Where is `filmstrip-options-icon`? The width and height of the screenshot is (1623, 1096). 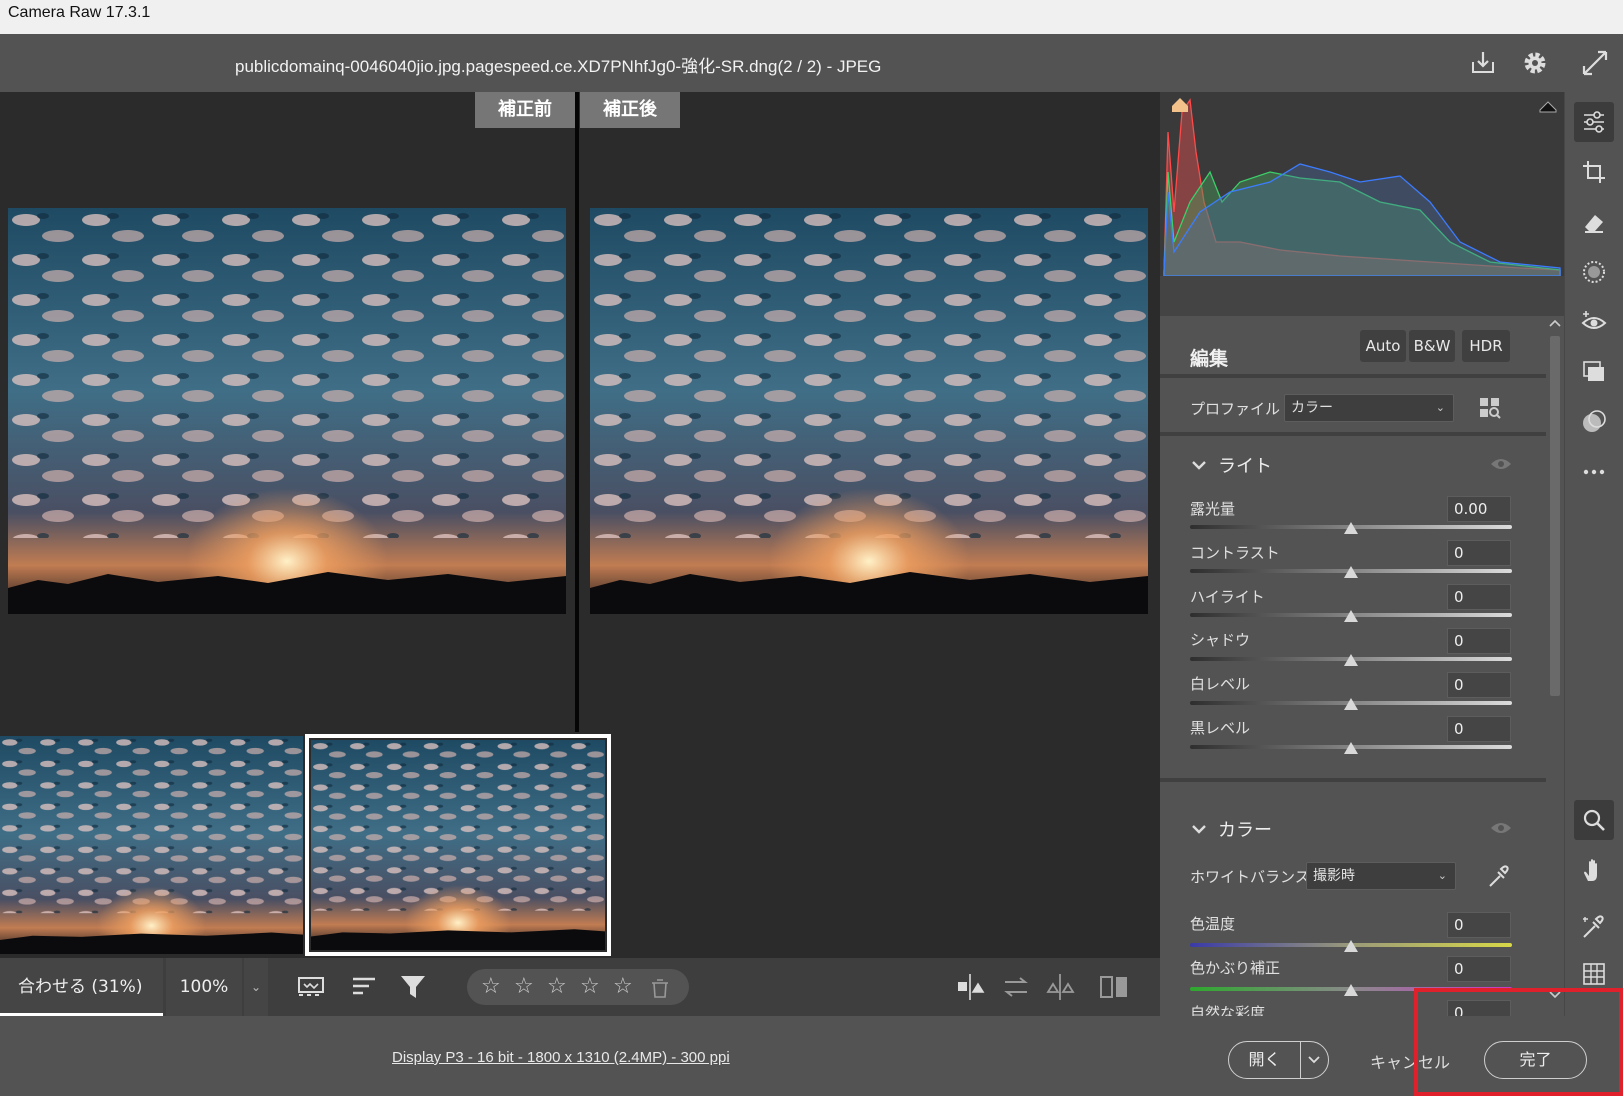
filmstrip-options-icon is located at coordinates (312, 987).